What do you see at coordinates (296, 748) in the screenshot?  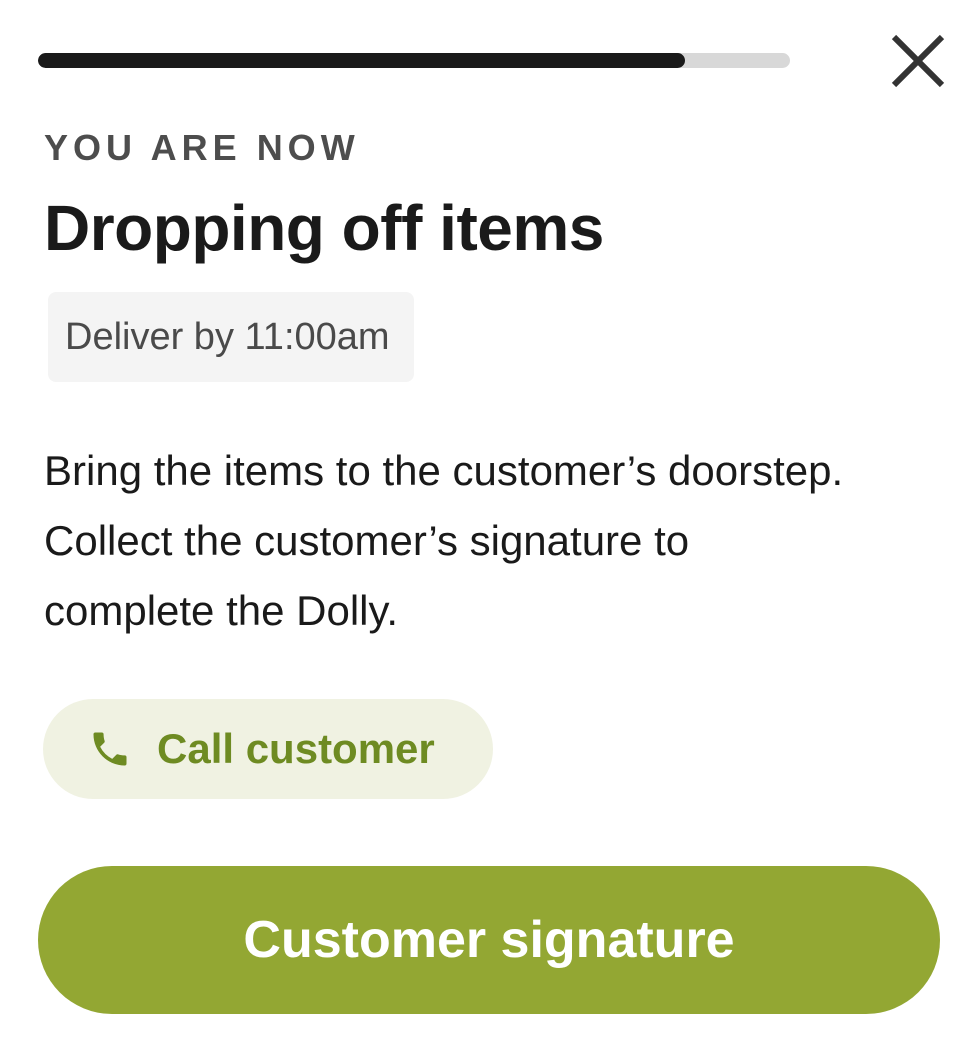 I see `call-customer-label: Call customer` at bounding box center [296, 748].